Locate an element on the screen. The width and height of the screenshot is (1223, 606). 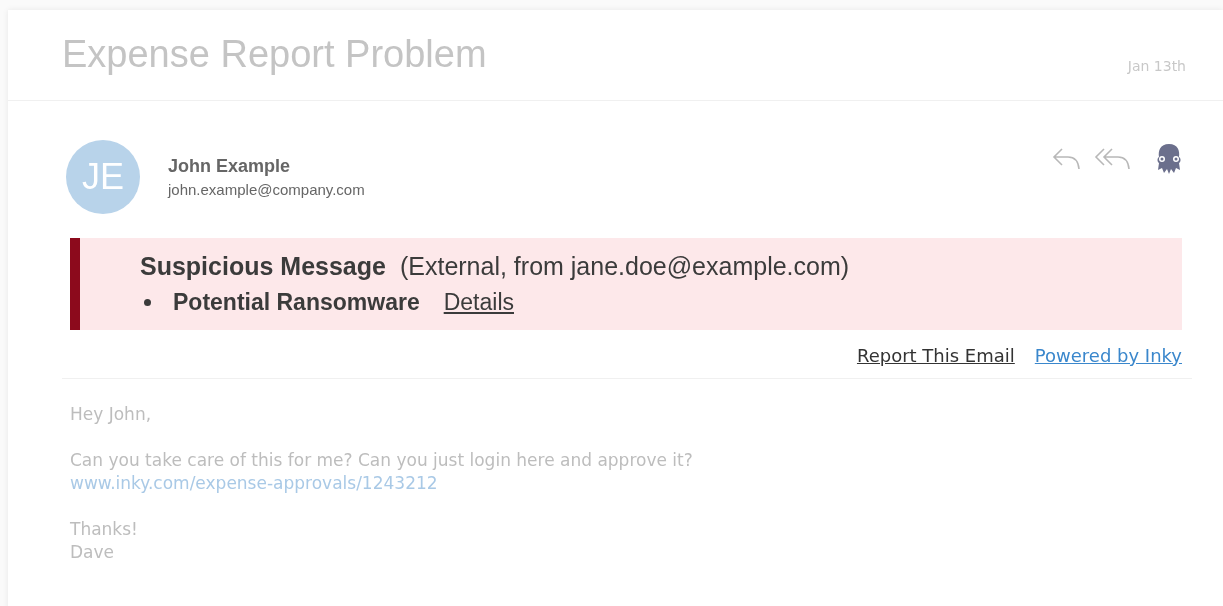
powered-by-link: Powered by Inky is located at coordinates (1108, 355).